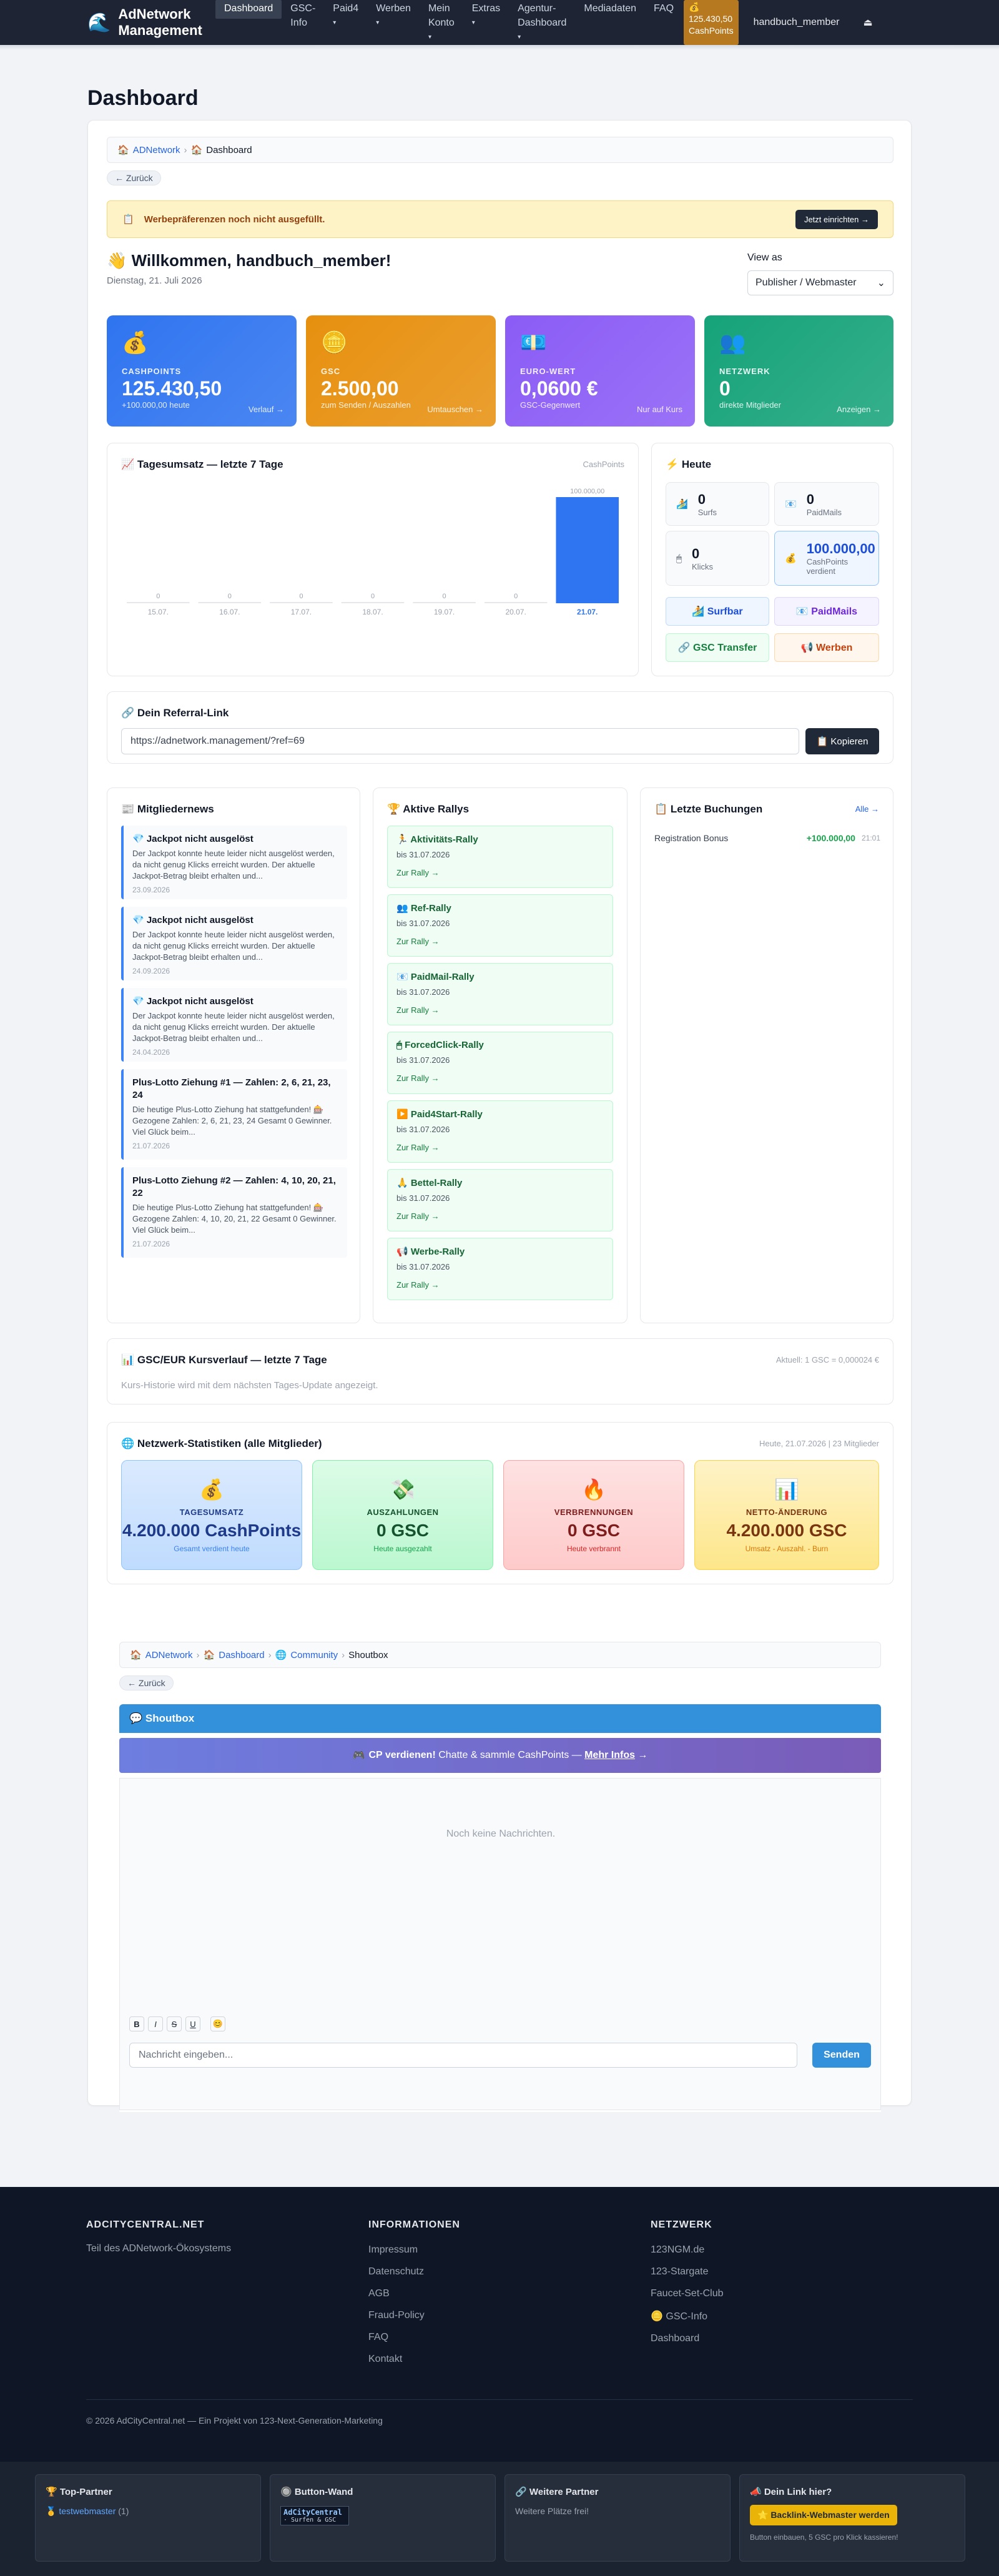  Describe the element at coordinates (397, 2294) in the screenshot. I see `agb-link: AGB` at that location.